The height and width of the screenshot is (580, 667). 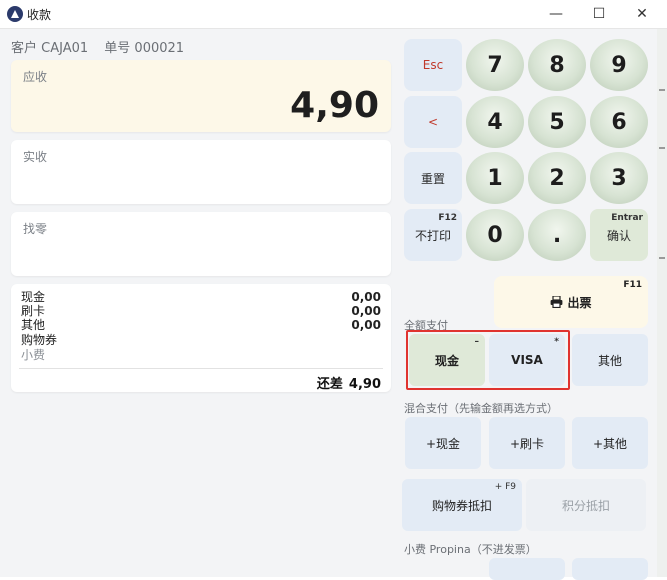 What do you see at coordinates (495, 65) in the screenshot?
I see `digit-7-key: 7` at bounding box center [495, 65].